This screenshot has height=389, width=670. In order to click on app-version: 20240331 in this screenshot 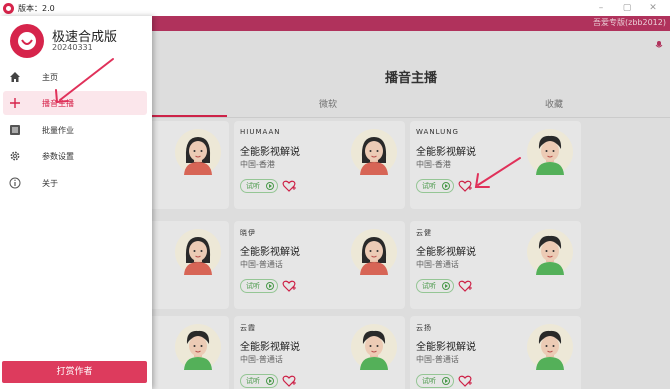, I will do `click(72, 47)`.